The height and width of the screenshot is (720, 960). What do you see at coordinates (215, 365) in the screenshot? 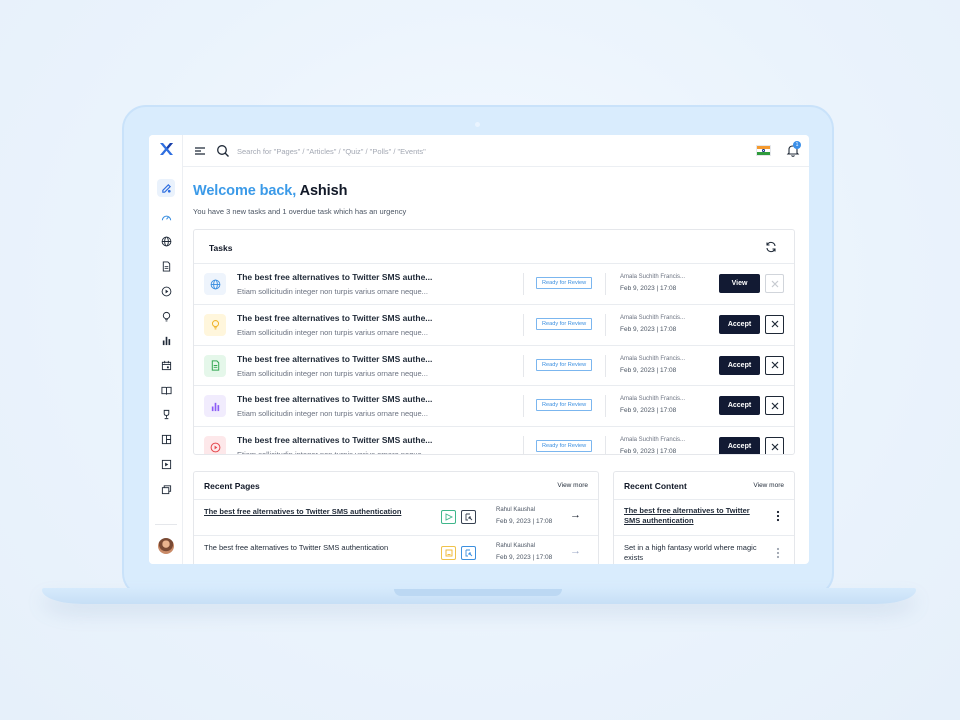
I see `document-icon` at bounding box center [215, 365].